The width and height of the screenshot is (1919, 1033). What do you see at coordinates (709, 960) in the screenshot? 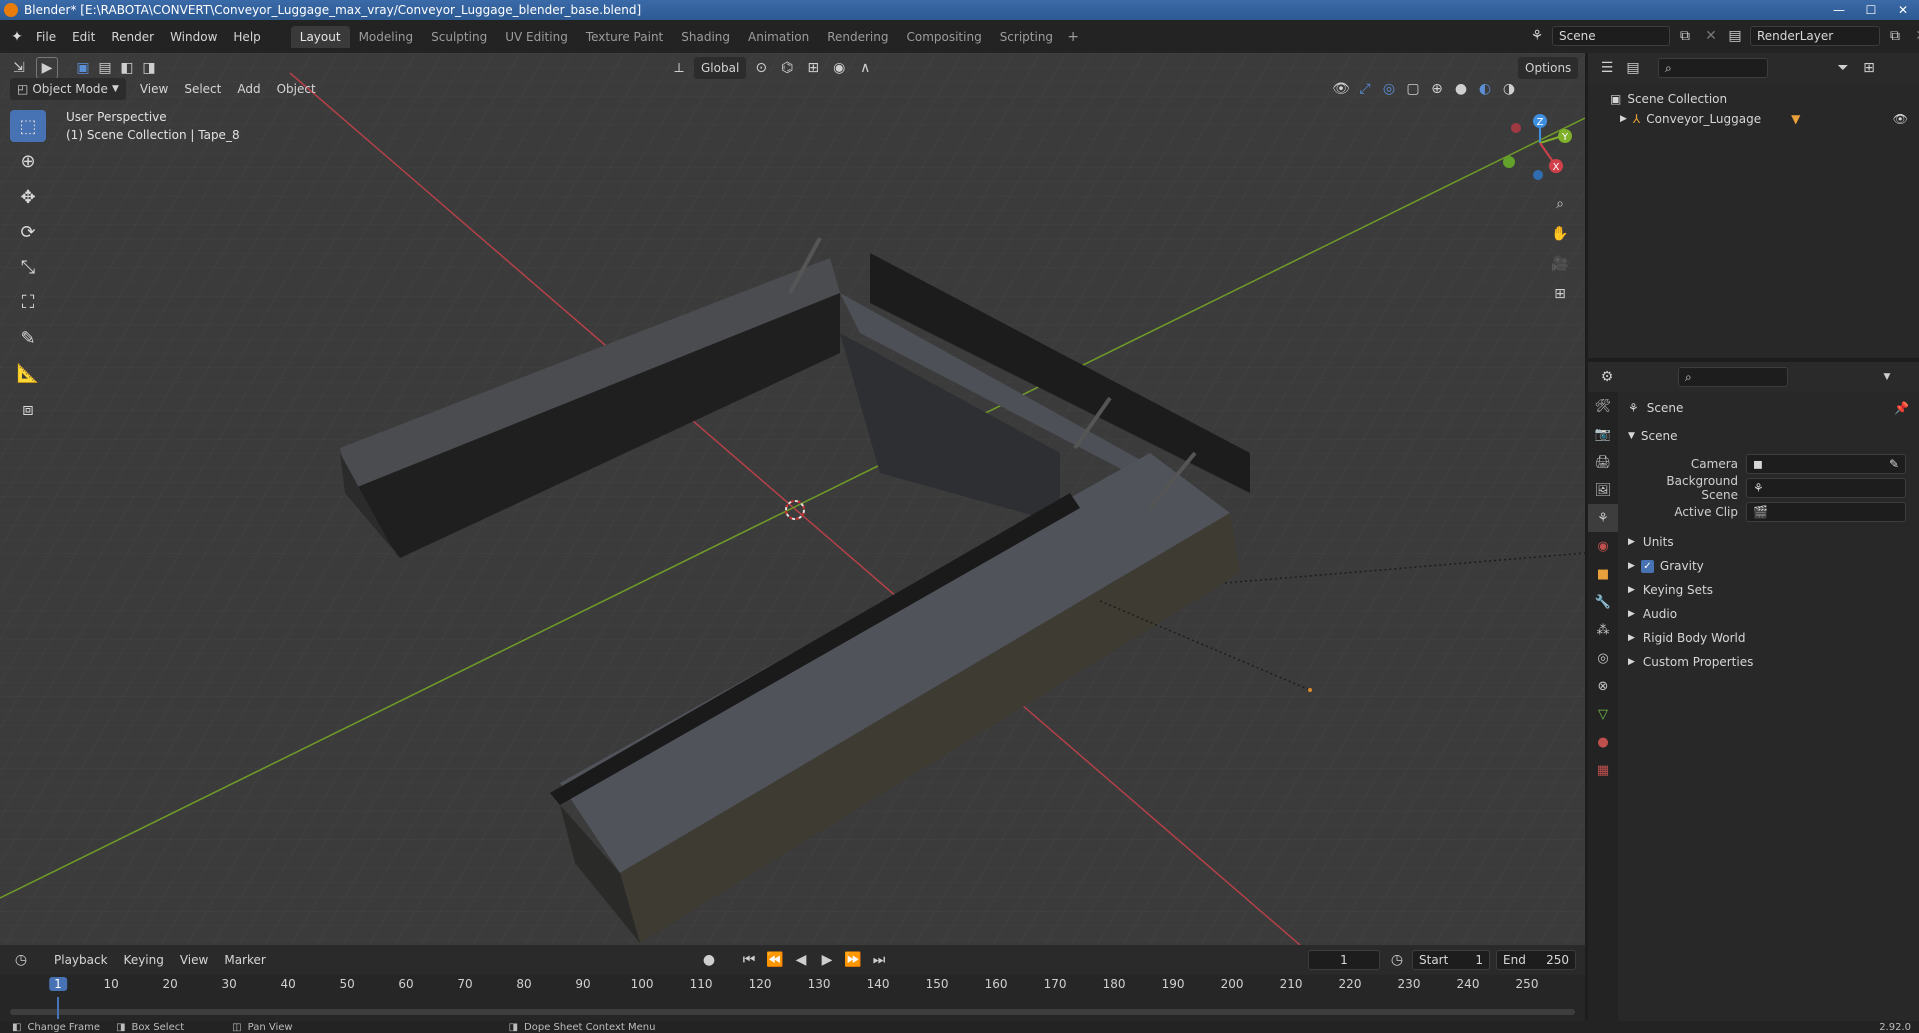
I see `record-icon: ●` at bounding box center [709, 960].